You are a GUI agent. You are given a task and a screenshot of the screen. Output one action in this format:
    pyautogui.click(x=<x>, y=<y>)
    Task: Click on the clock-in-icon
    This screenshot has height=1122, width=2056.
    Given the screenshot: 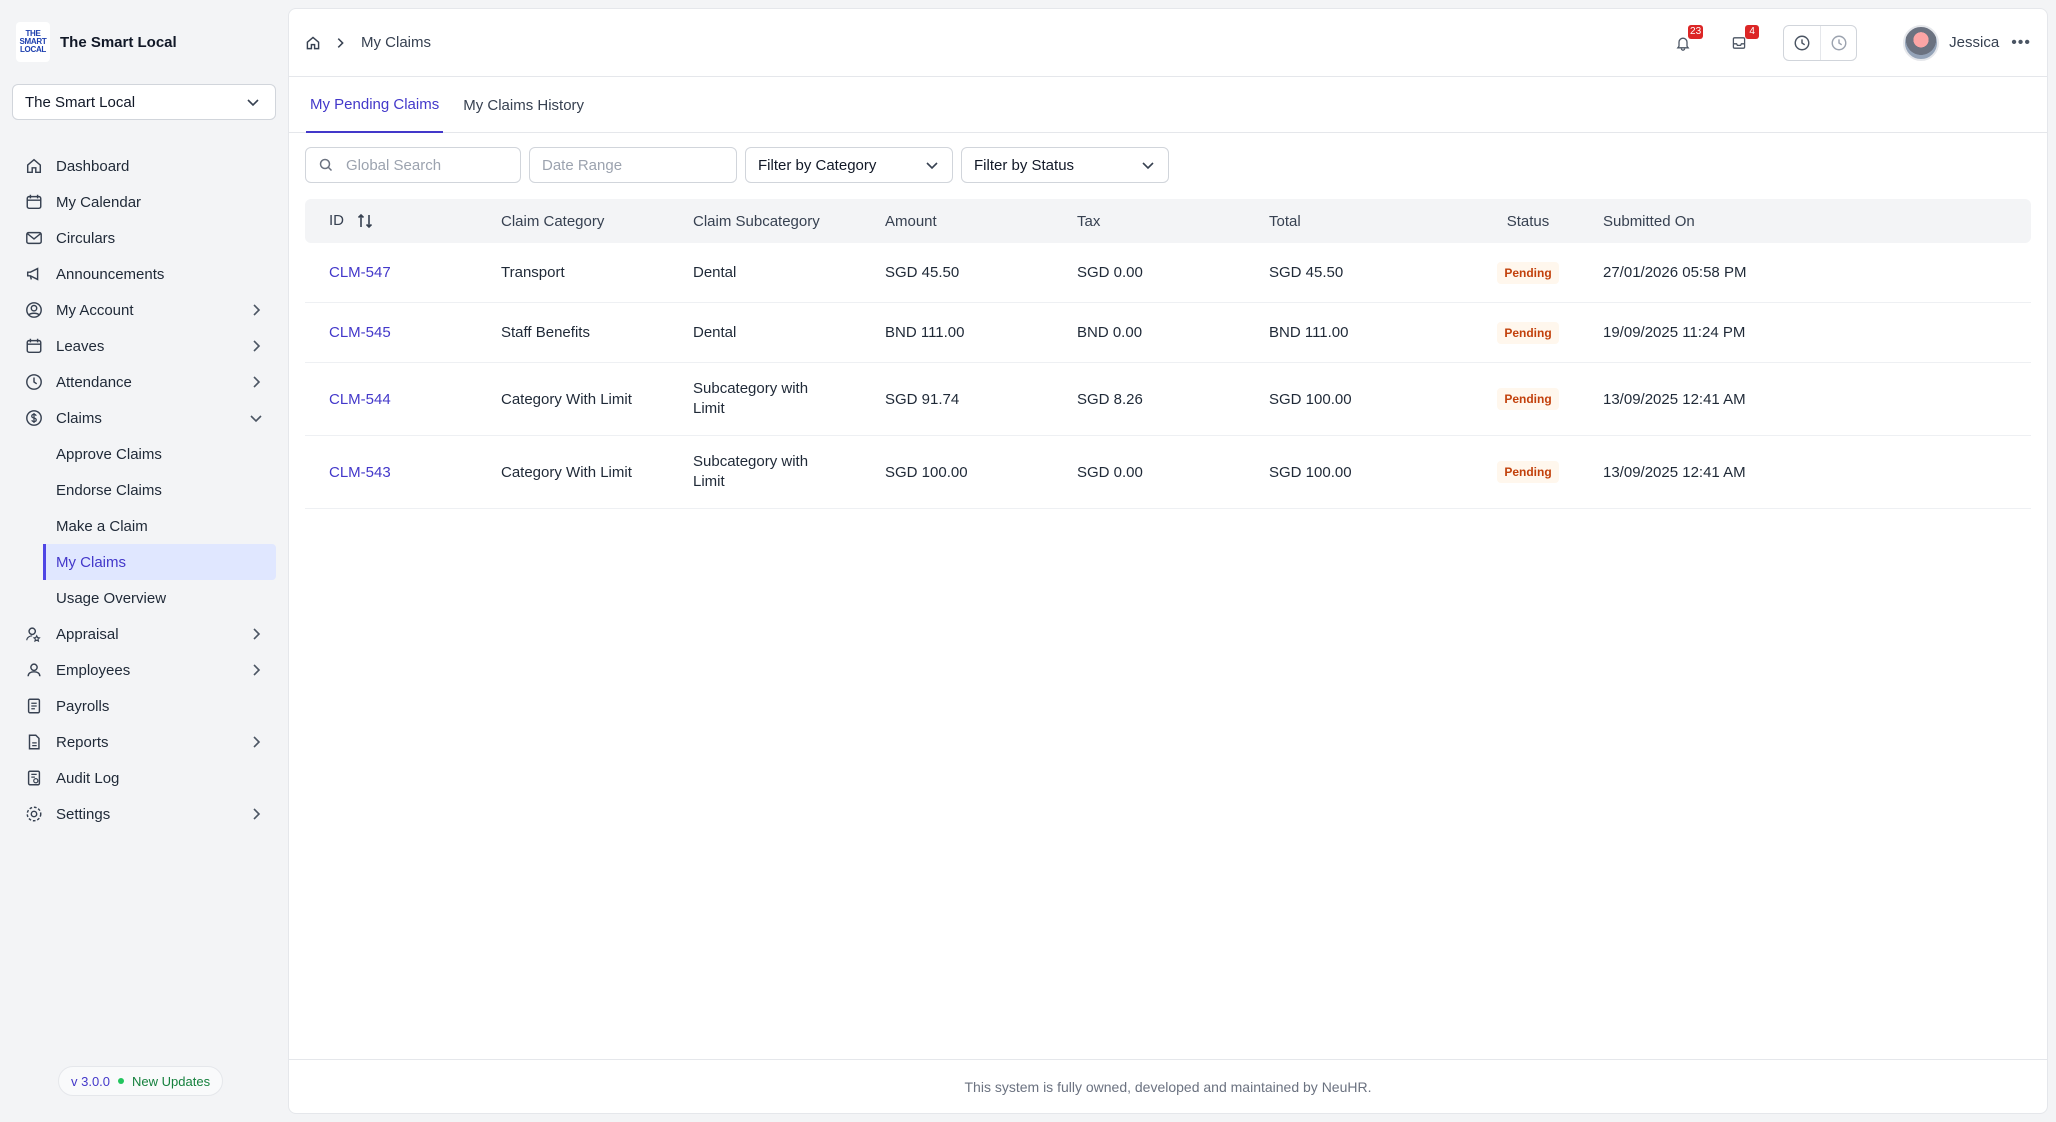 What is the action you would take?
    pyautogui.click(x=1802, y=42)
    